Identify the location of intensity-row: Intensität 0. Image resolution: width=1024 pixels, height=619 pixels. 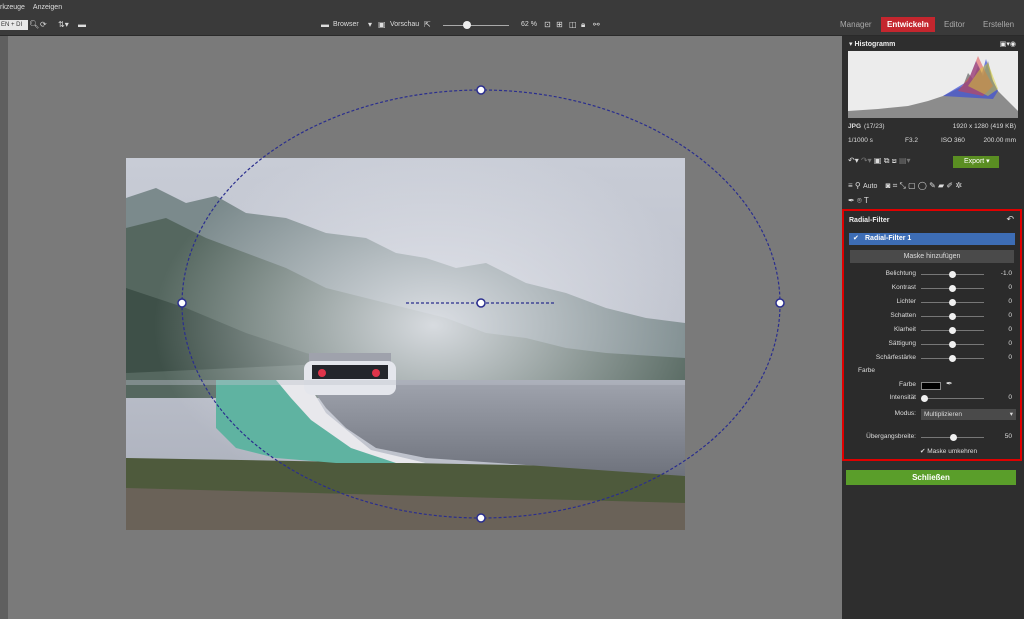
(932, 398).